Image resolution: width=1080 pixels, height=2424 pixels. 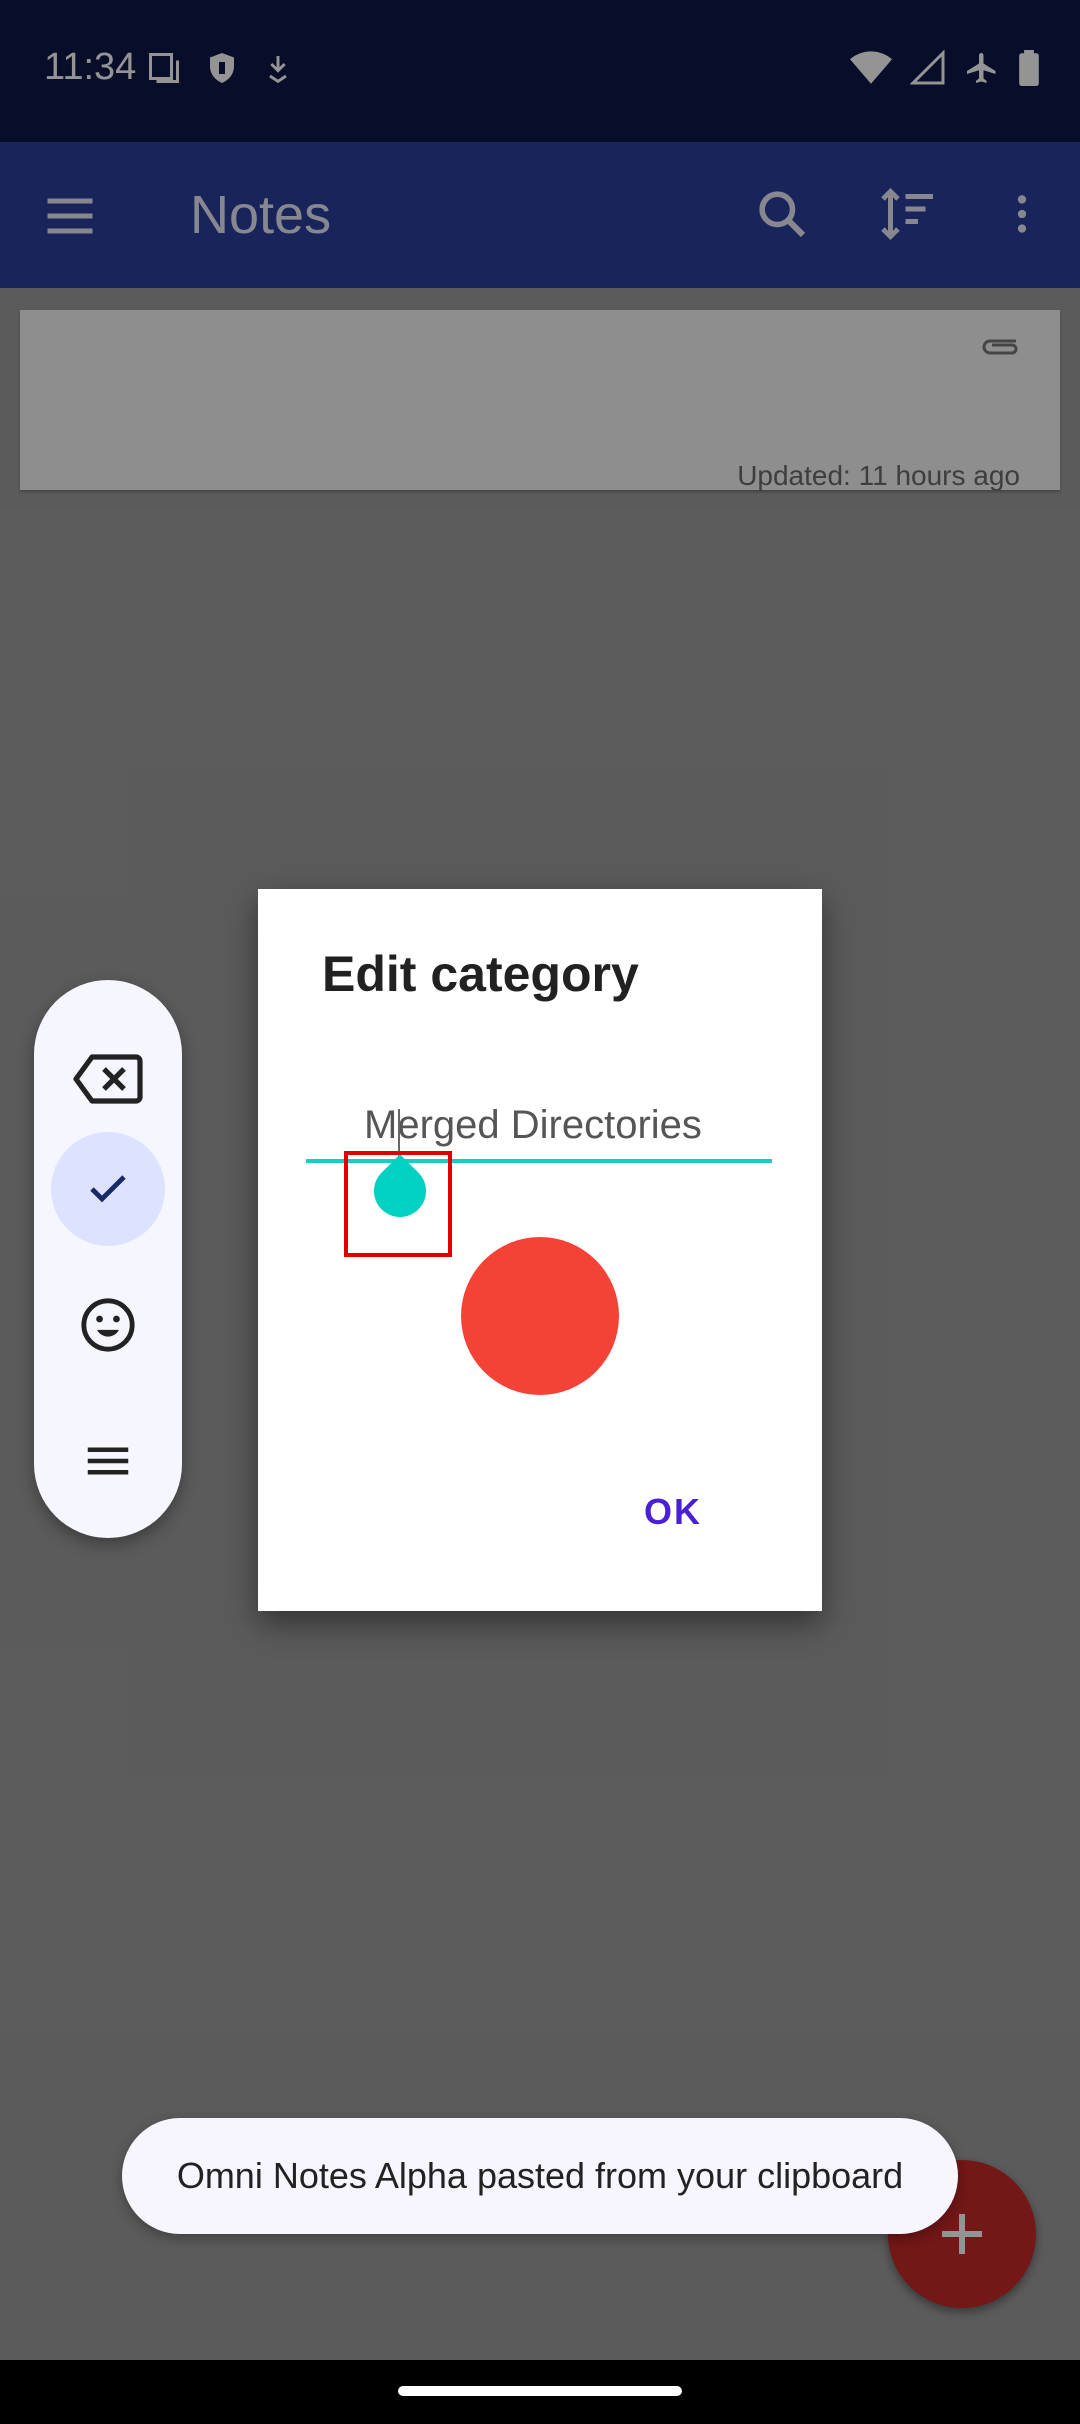 What do you see at coordinates (540, 1316) in the screenshot?
I see `category-color-picker` at bounding box center [540, 1316].